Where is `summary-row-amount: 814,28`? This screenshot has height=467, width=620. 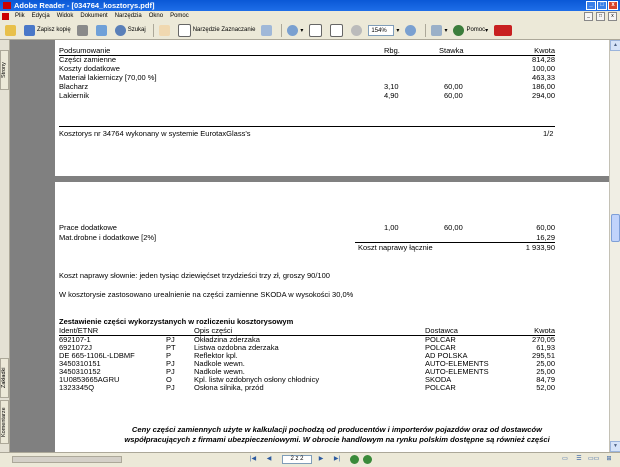
summary-row-amount: 814,28 is located at coordinates (543, 59).